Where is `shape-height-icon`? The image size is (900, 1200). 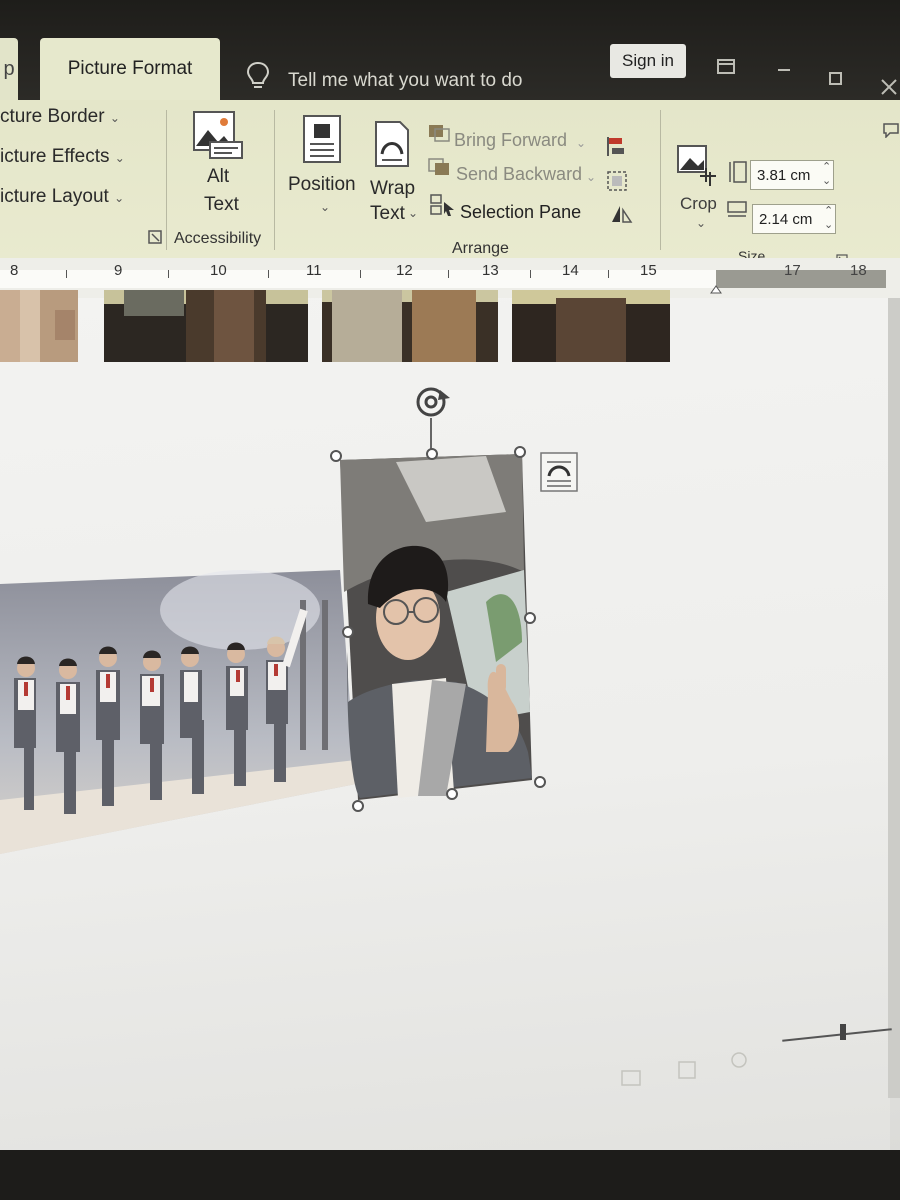
shape-height-icon is located at coordinates (738, 172).